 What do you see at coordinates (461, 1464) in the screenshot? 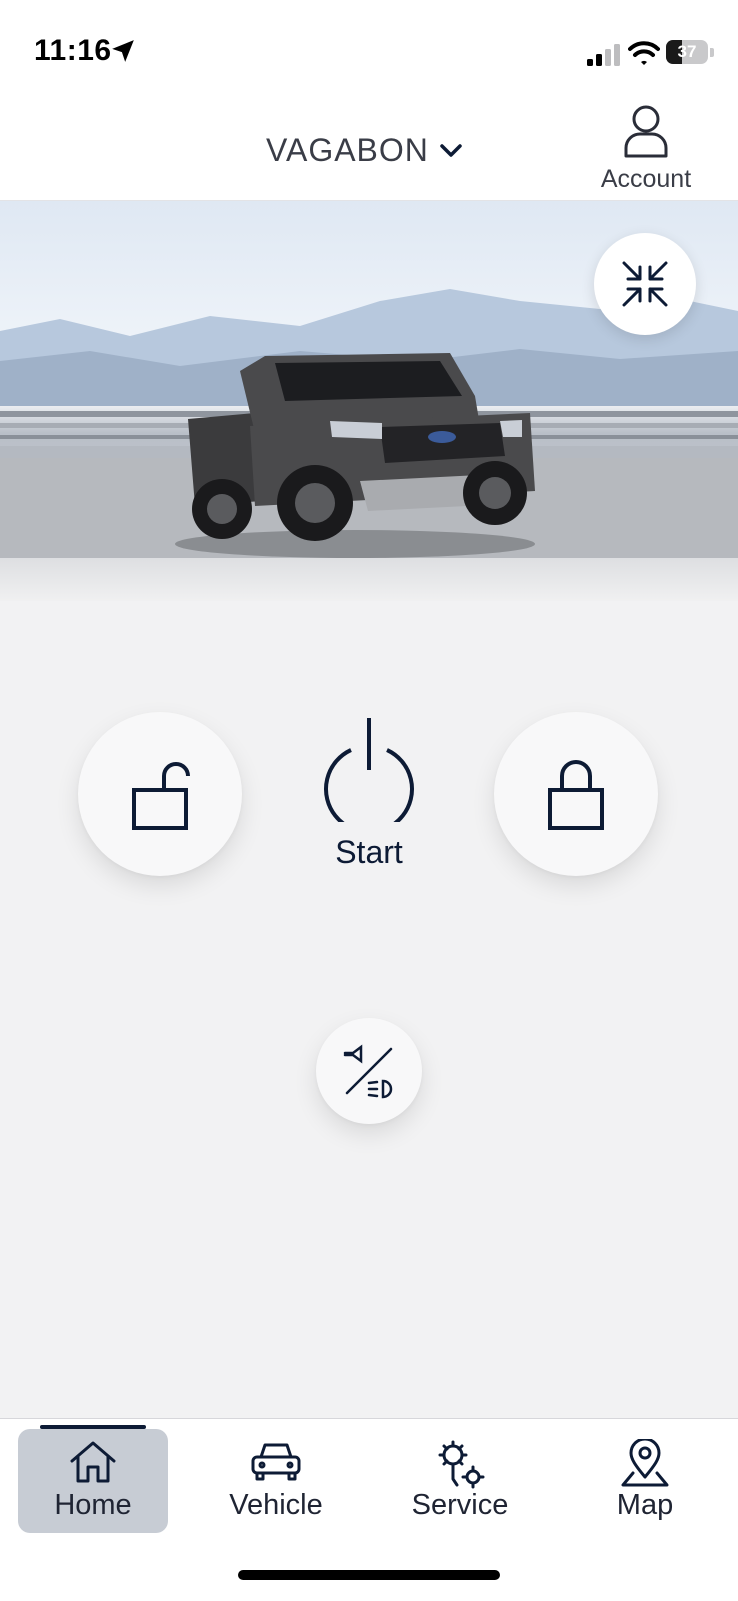
I see `wrench-gear-icon` at bounding box center [461, 1464].